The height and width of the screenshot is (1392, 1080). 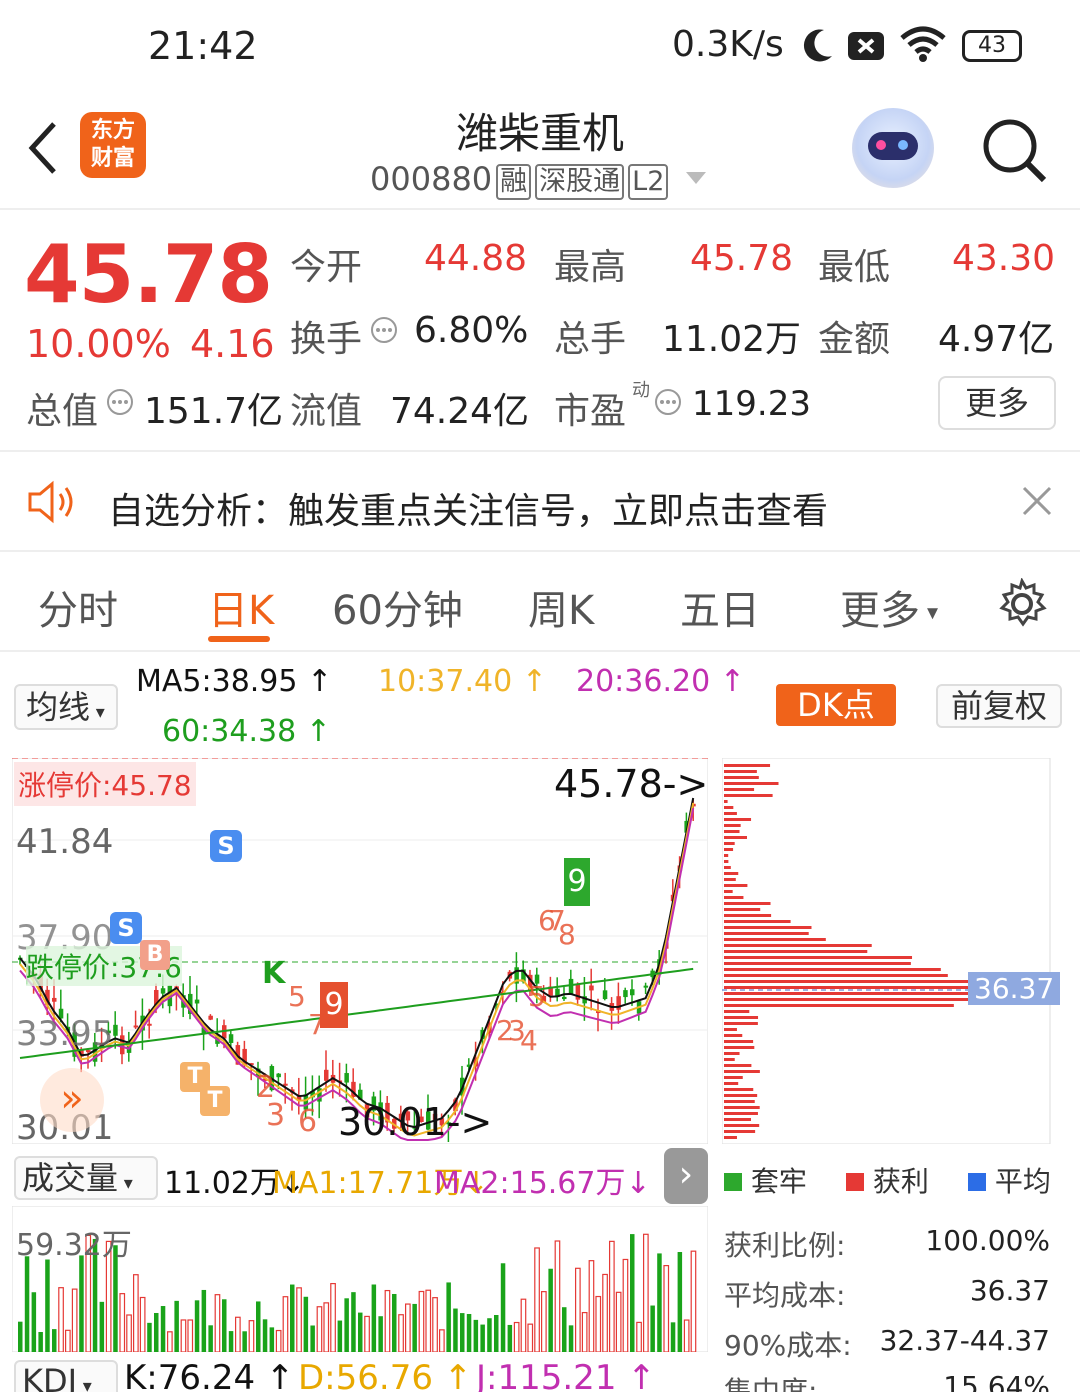 I want to click on legend-average: 平均, so click(x=1009, y=1180).